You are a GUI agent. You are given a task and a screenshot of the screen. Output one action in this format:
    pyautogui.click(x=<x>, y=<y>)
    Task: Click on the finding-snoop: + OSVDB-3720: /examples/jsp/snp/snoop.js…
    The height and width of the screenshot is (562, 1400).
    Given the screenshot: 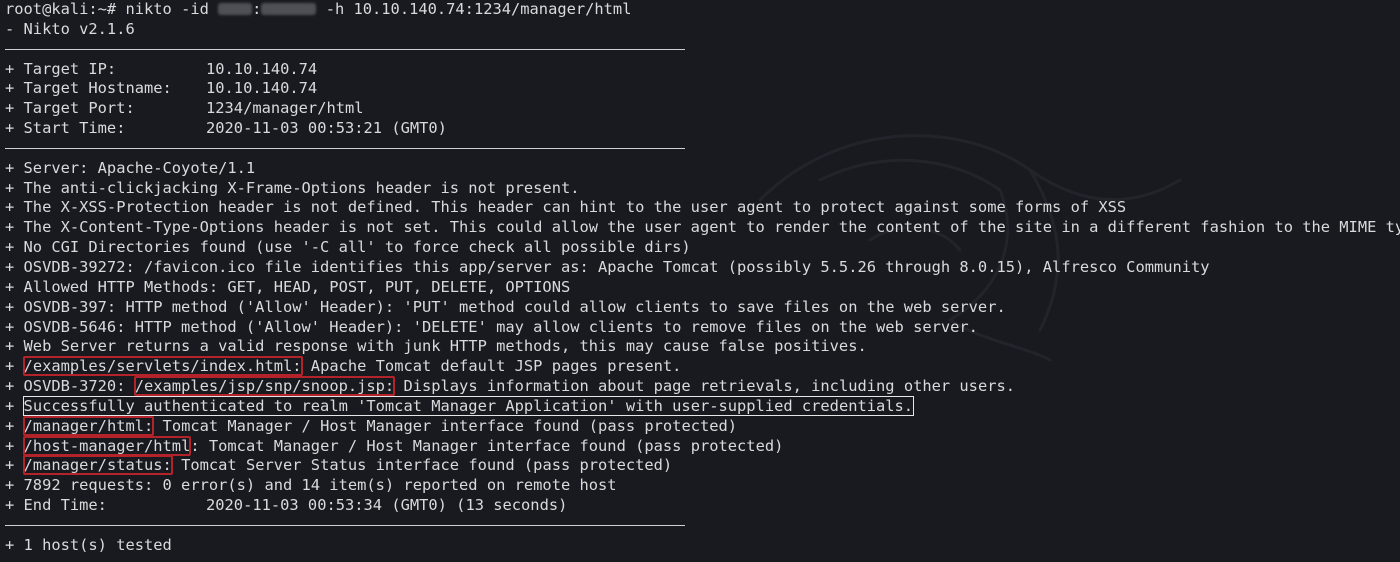 What is the action you would take?
    pyautogui.click(x=510, y=386)
    